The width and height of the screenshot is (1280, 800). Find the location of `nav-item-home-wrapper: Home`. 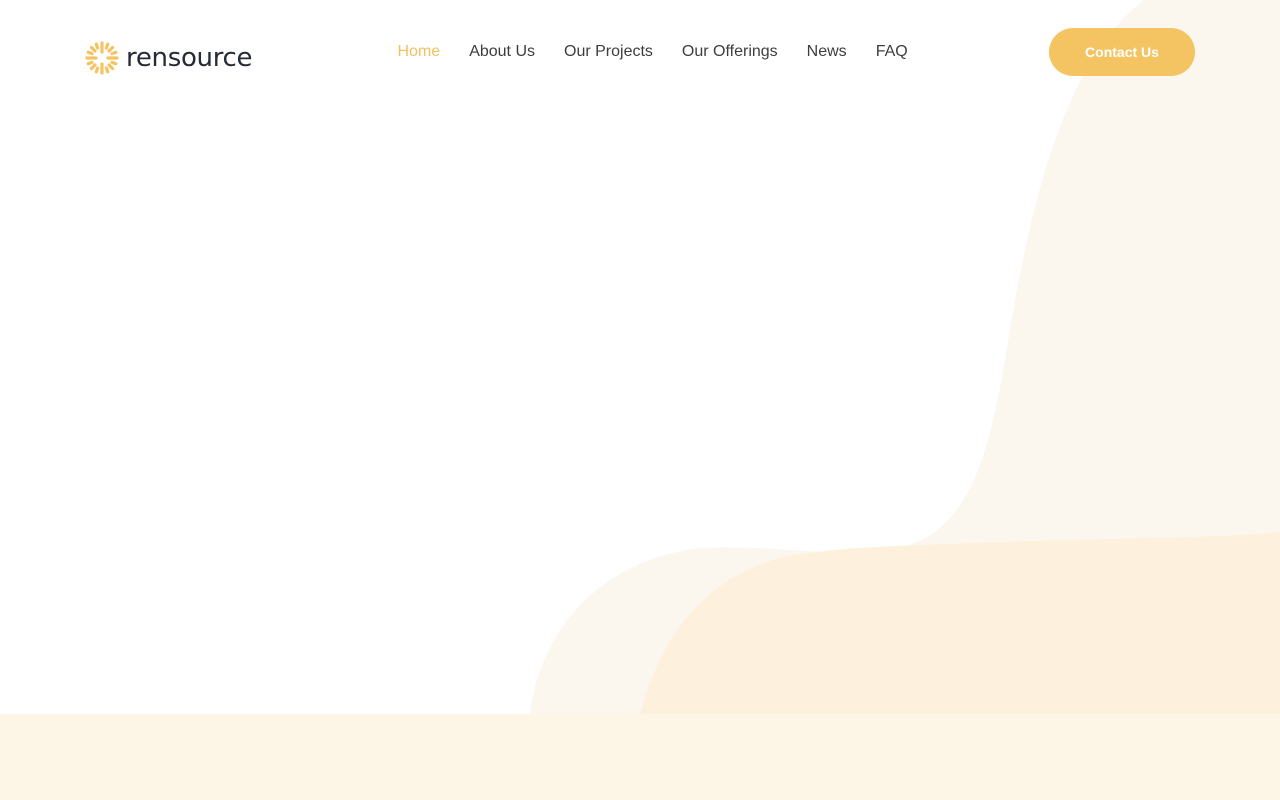

nav-item-home-wrapper: Home is located at coordinates (419, 52).